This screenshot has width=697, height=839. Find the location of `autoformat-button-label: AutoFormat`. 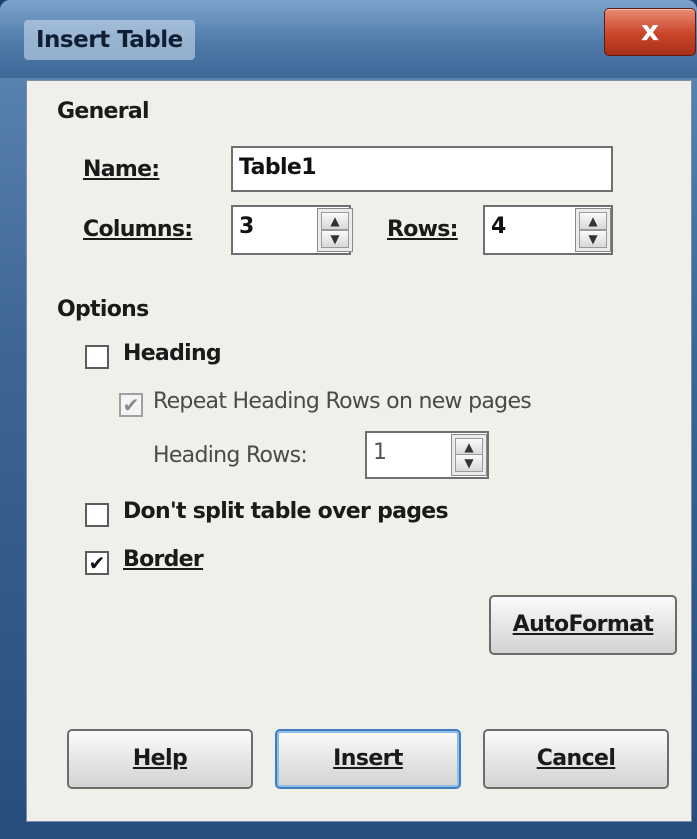

autoformat-button-label: AutoFormat is located at coordinates (583, 624).